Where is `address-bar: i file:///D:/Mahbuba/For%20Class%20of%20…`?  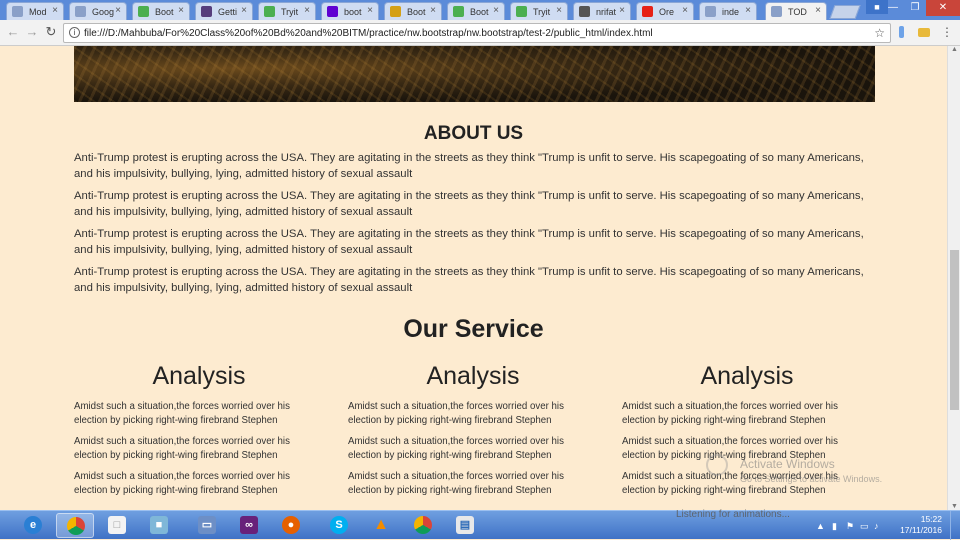
address-bar: i file:///D:/Mahbuba/For%20Class%20of%20… is located at coordinates (477, 33).